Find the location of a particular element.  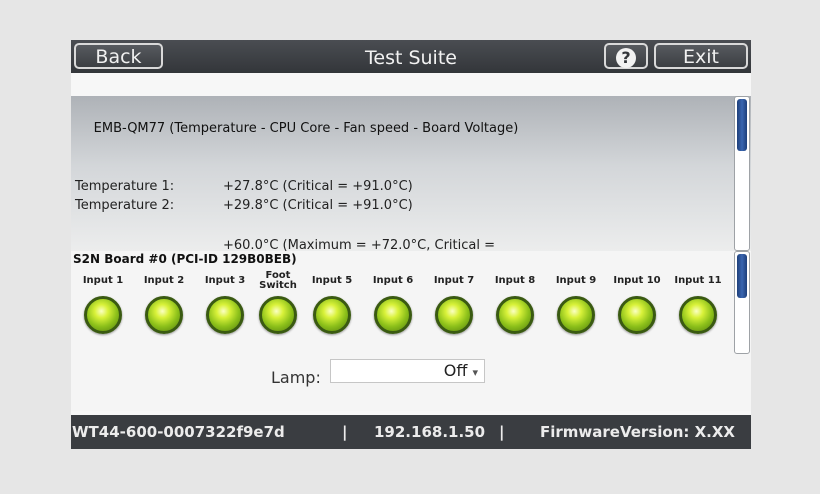

sensor-value: +60.0°C (Maximum = +72.0°C, Critical = is located at coordinates (359, 244).